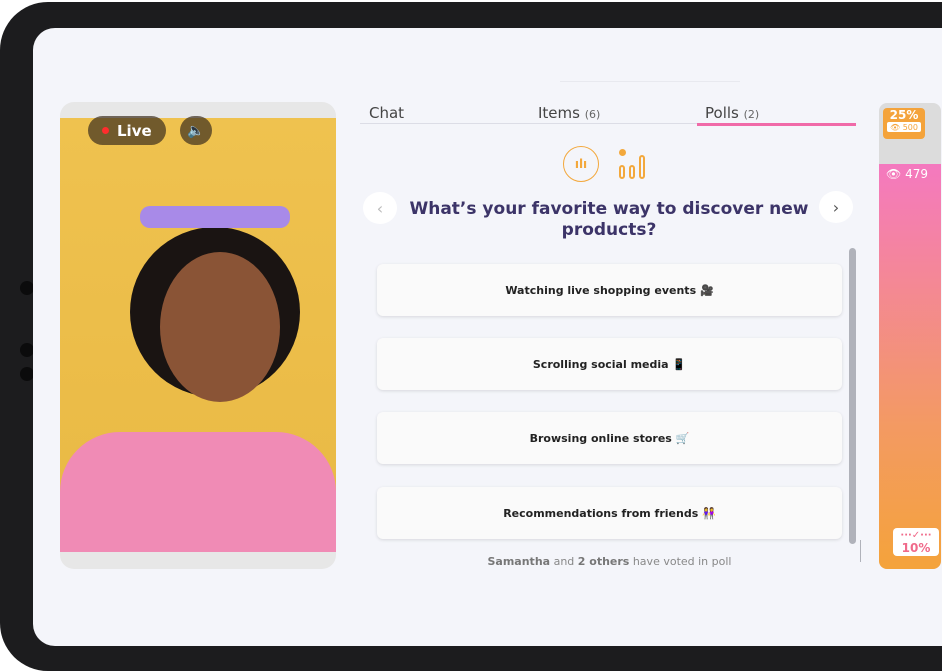 The image size is (942, 671). I want to click on option-label: Scrolling social media, so click(600, 364).